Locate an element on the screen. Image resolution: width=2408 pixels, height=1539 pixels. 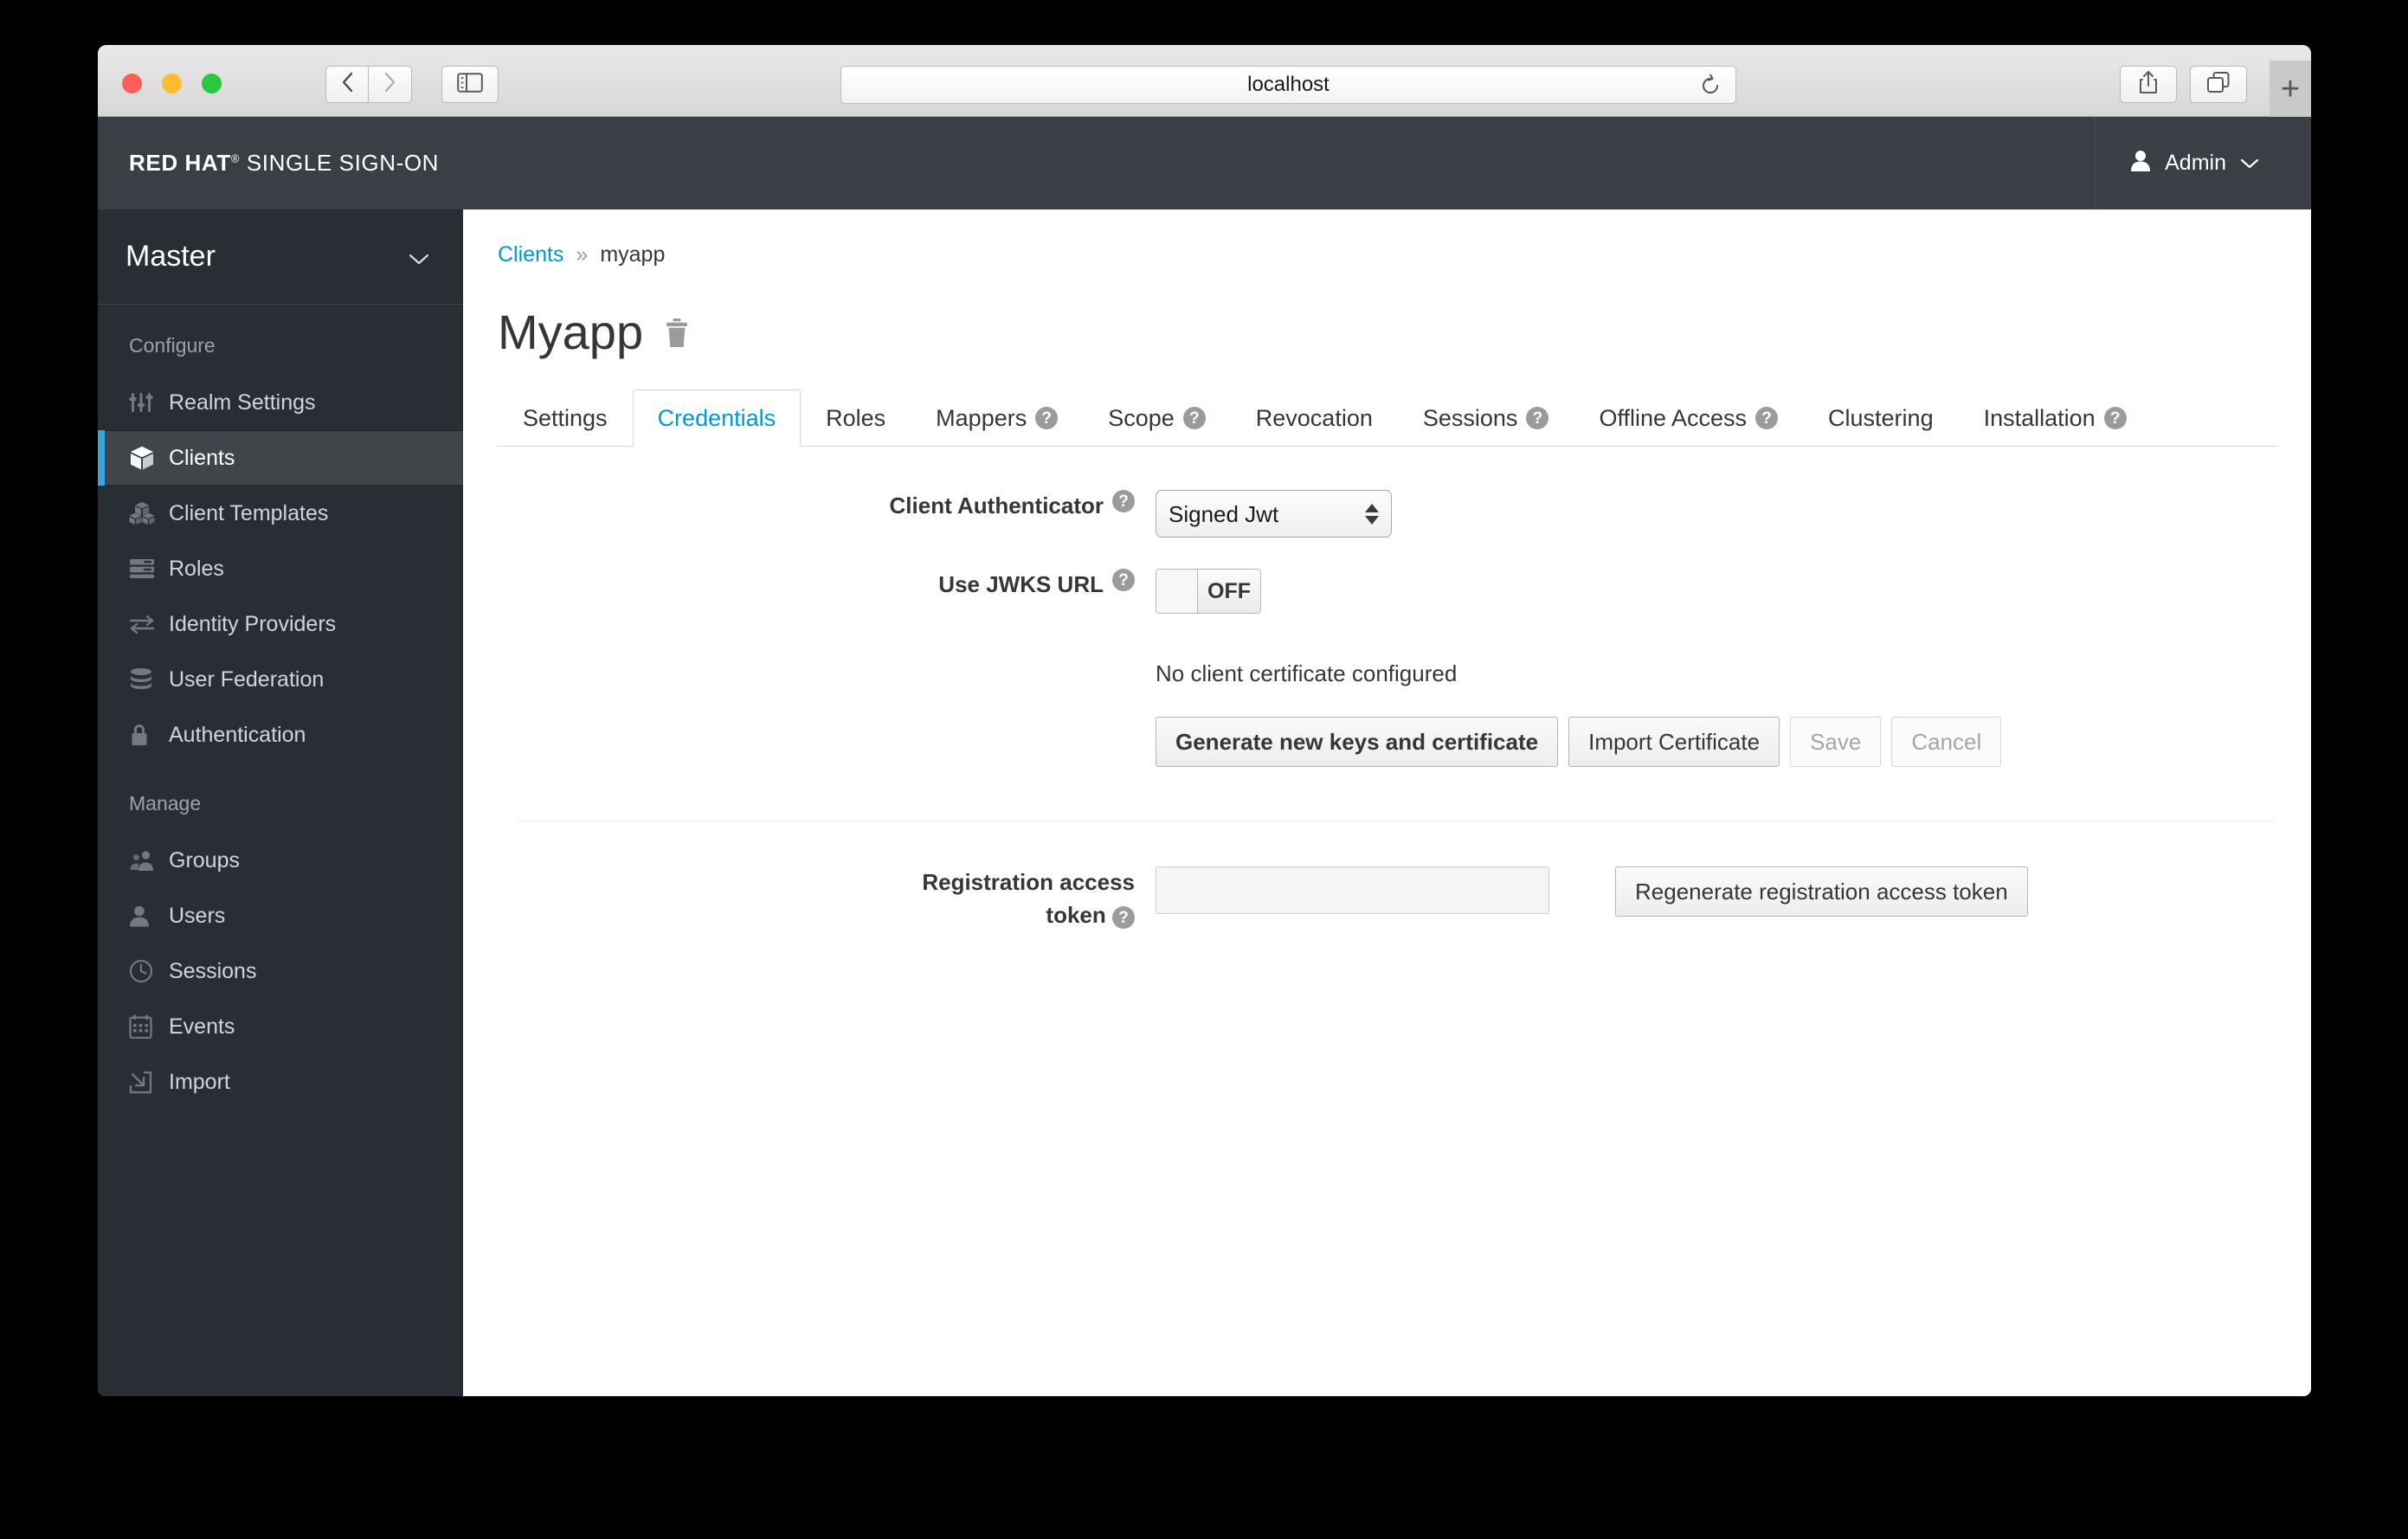
tab-mappers: Mappers ? is located at coordinates (997, 418).